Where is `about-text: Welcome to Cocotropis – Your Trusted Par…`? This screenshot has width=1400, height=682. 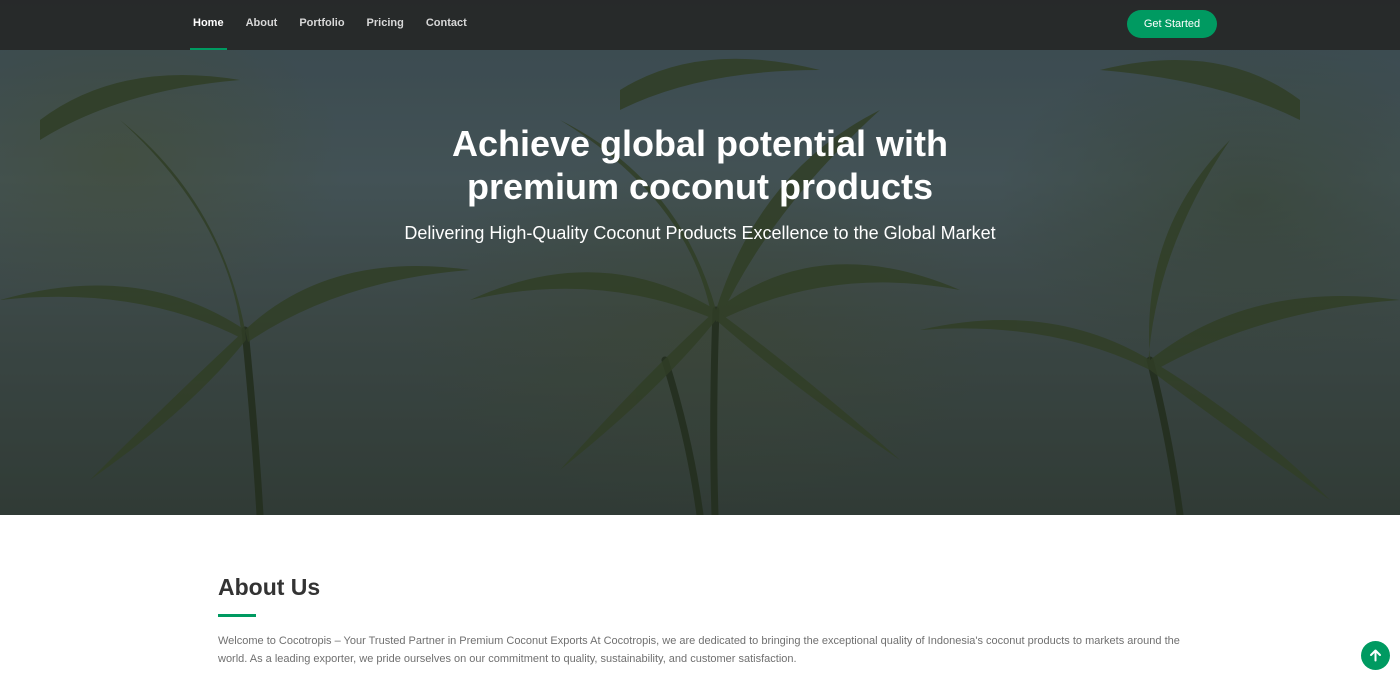 about-text: Welcome to Cocotropis – Your Trusted Par… is located at coordinates (699, 650).